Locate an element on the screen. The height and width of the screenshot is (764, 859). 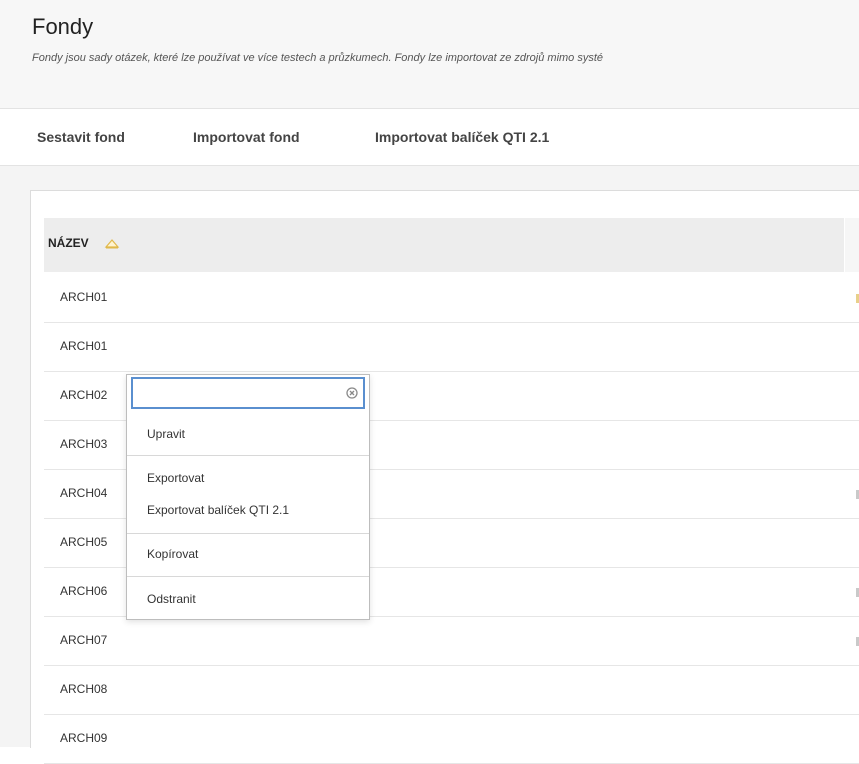
table-header-extra-cell is located at coordinates (852, 245).